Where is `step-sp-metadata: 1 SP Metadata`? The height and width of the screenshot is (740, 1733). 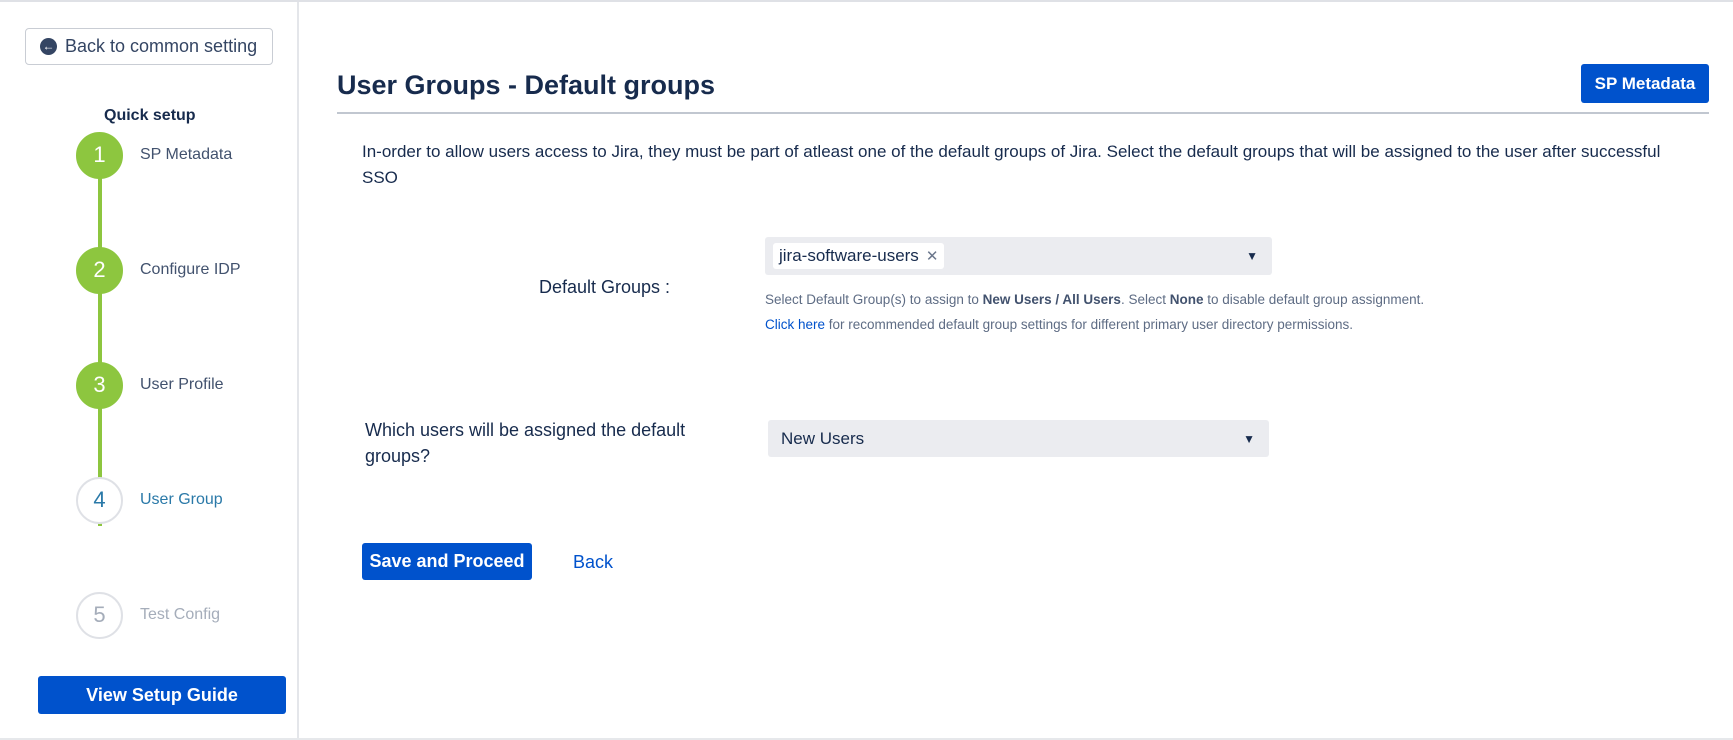
step-sp-metadata: 1 SP Metadata is located at coordinates (206, 155).